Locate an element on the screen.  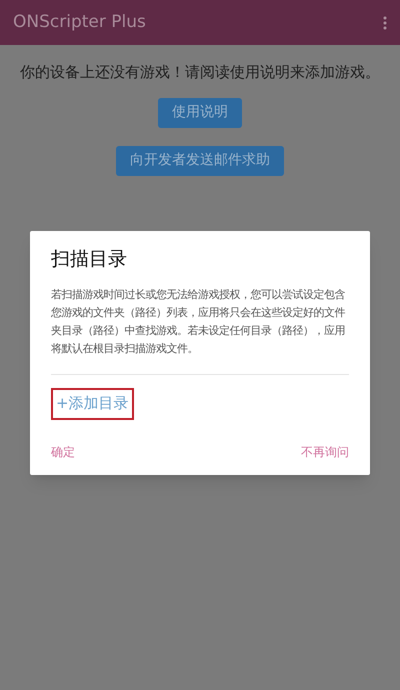
add-directory-link: +添加目录 is located at coordinates (92, 404).